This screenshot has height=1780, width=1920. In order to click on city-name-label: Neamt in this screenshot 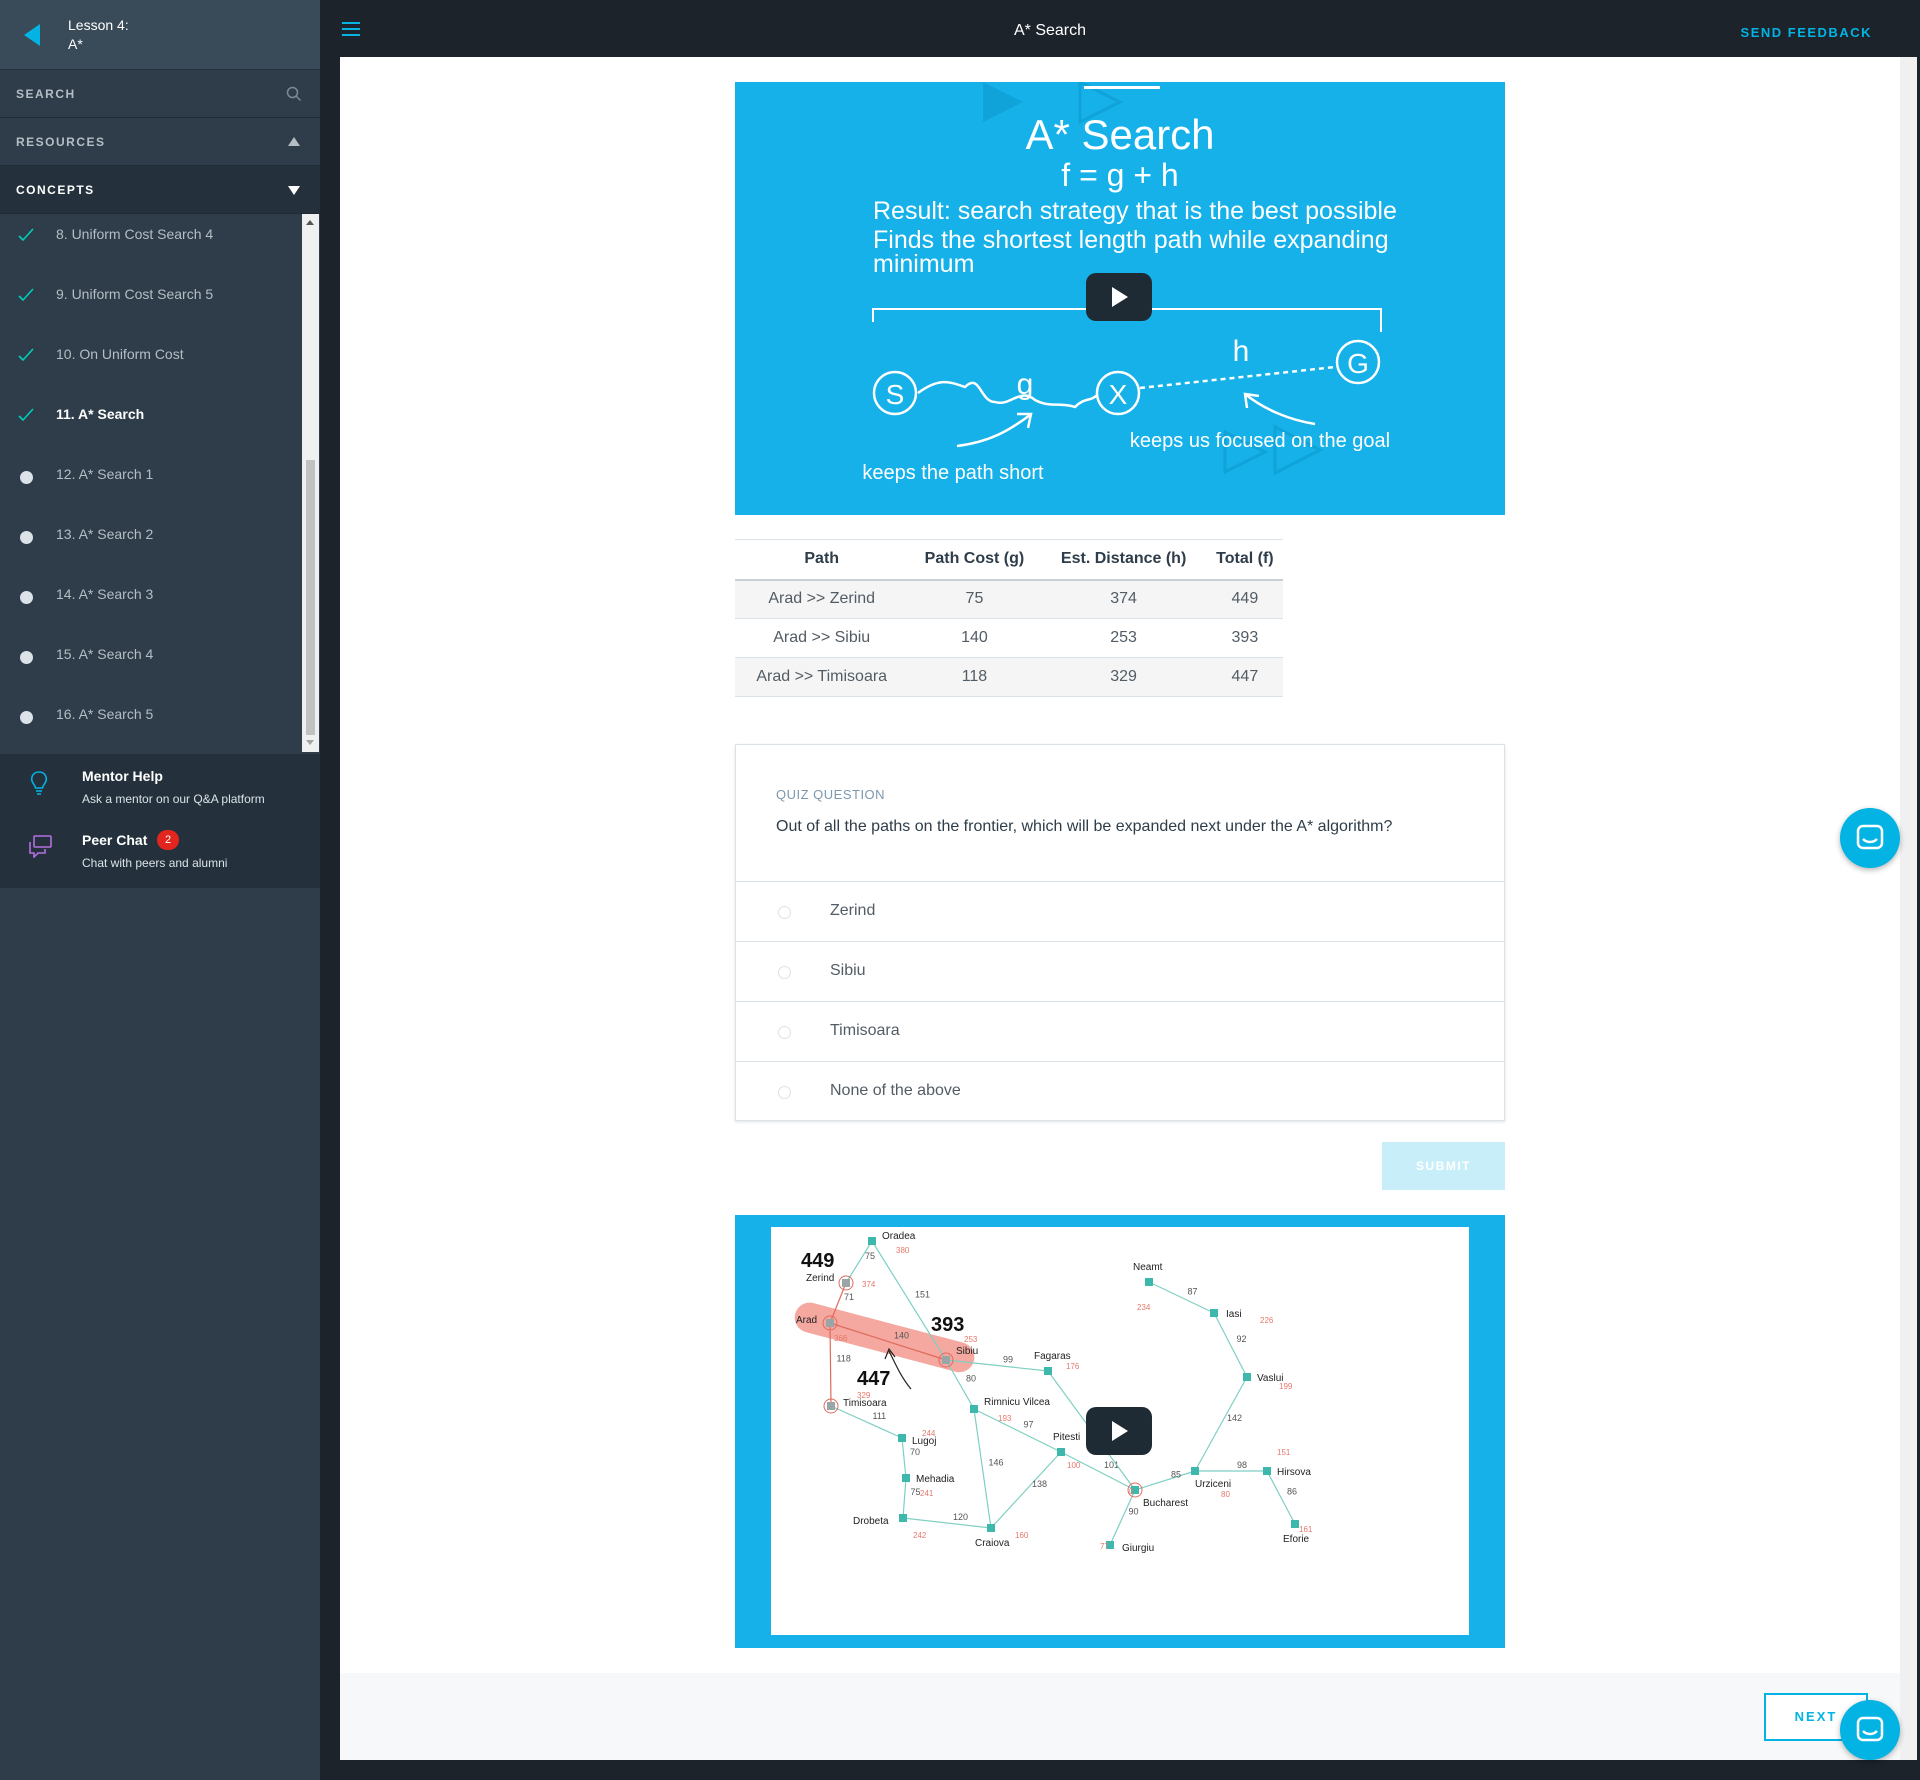, I will do `click(1148, 1267)`.